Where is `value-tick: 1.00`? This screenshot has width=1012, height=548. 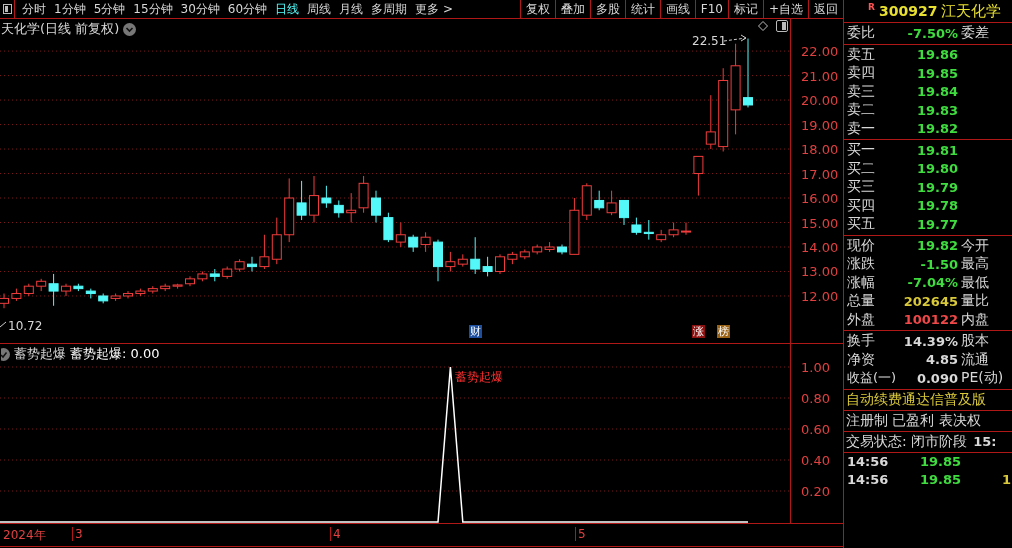
value-tick: 1.00 is located at coordinates (815, 367).